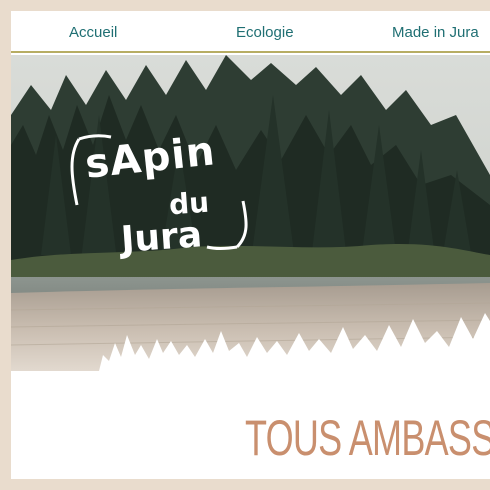  I want to click on logo-text-sapin: sApin, so click(150, 158).